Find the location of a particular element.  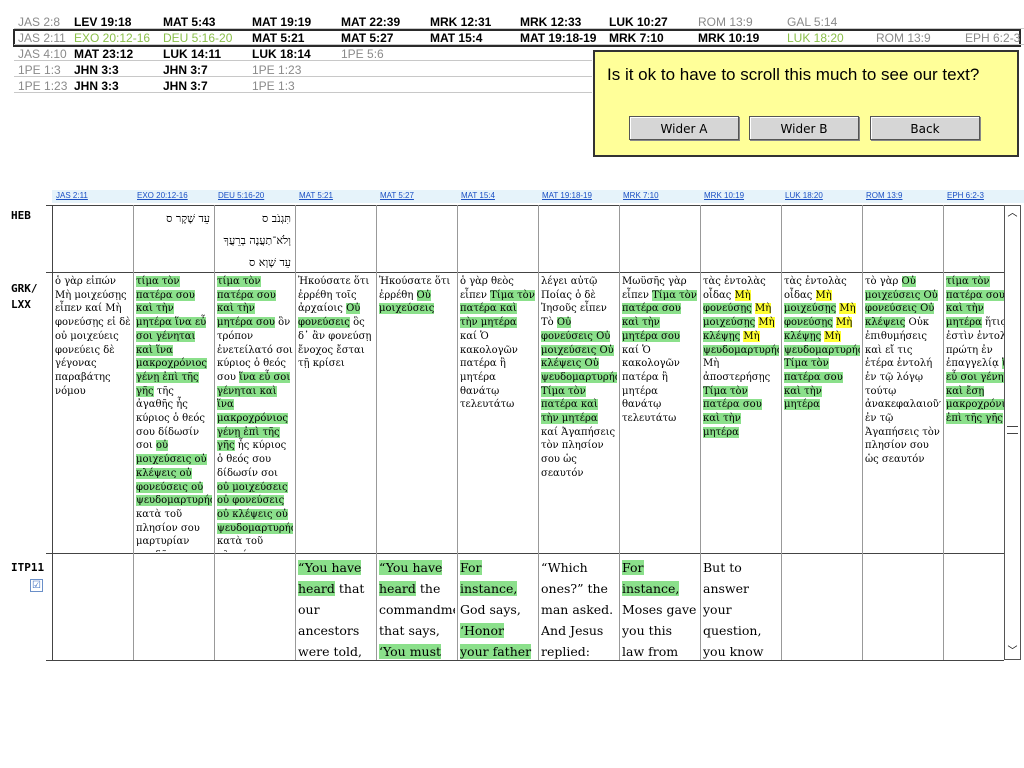

text-run: καί Ἀγαπήσεις τὸν πλησίον σου ὡς σεαυτόν is located at coordinates (578, 452).